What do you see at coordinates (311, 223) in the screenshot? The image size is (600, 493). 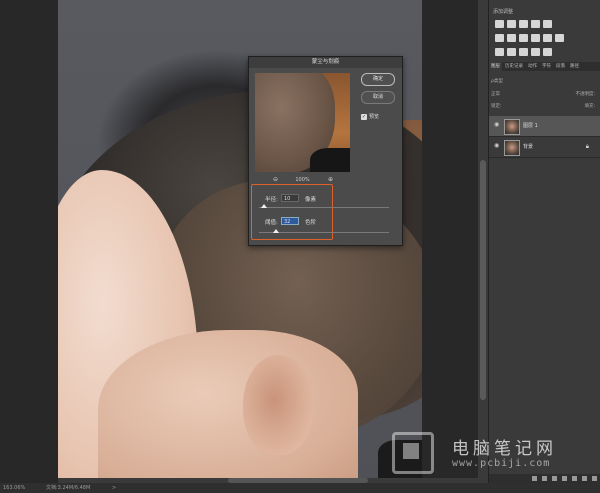 I see `threshold-unit: 色阶` at bounding box center [311, 223].